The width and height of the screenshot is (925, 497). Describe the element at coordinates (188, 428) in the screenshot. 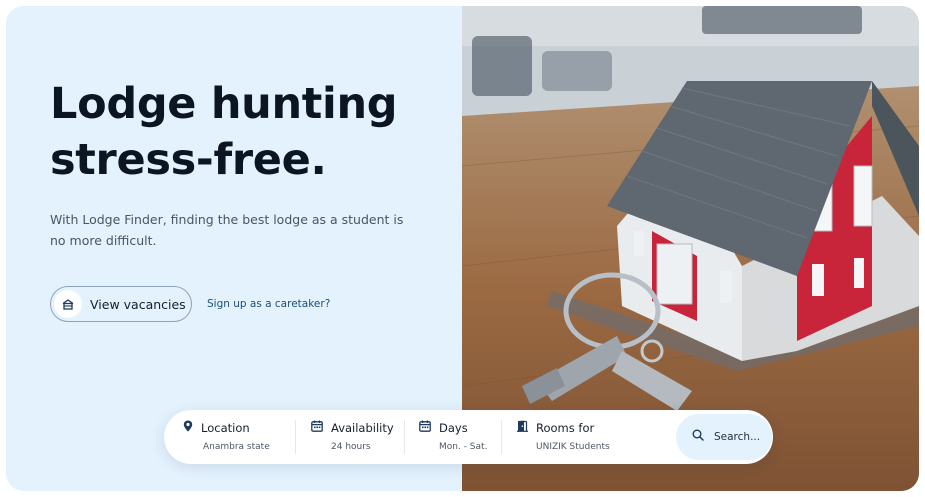

I see `location-pin-icon` at that location.